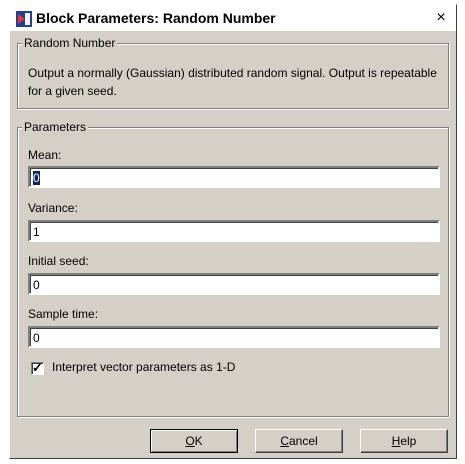 The width and height of the screenshot is (465, 464). I want to click on variance-input: 1, so click(234, 231).